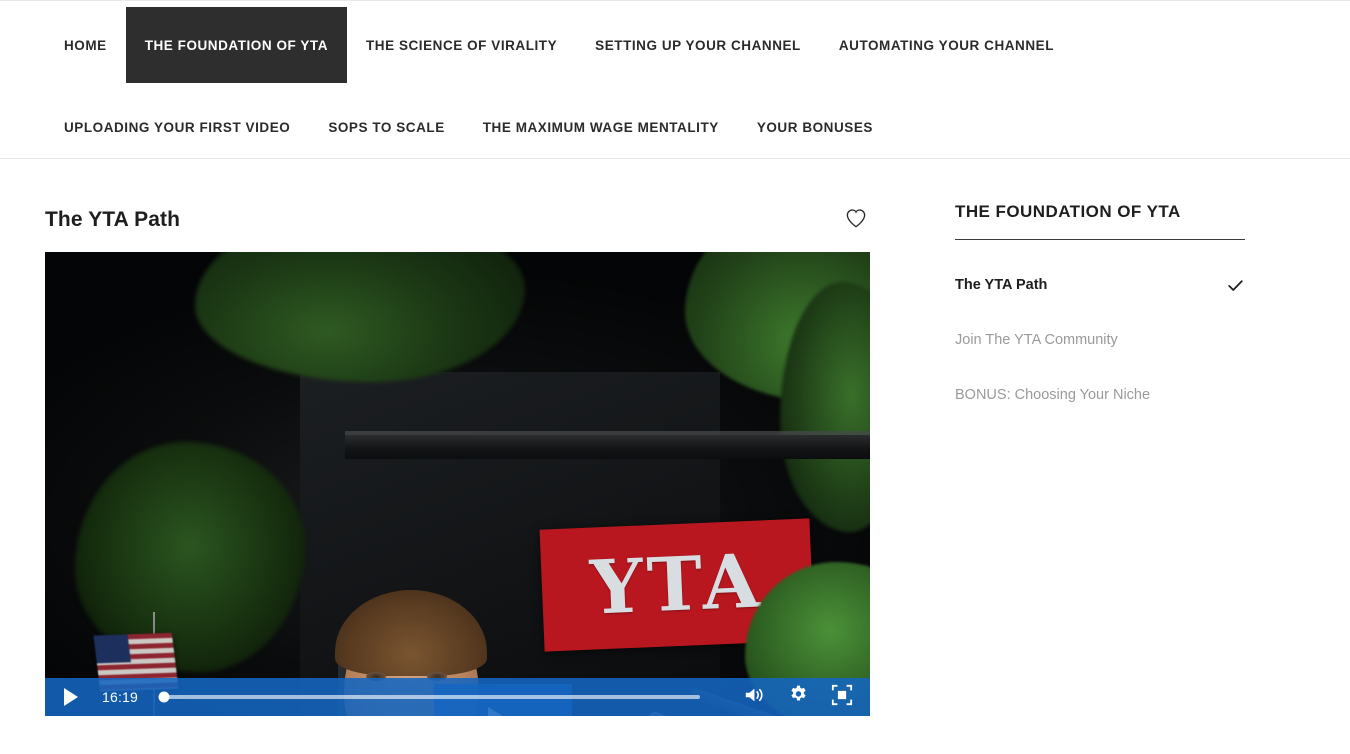 Image resolution: width=1350 pixels, height=754 pixels. I want to click on nav-item-the-maximum-wage-mentality: THE MAXIMUM WAGE MENTALITY, so click(601, 127).